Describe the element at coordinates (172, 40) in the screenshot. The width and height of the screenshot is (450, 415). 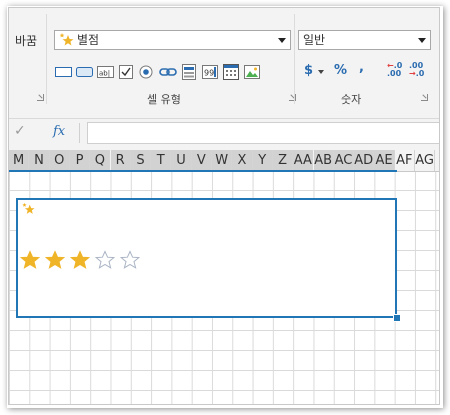
I see `cell-type-combo: 별점` at that location.